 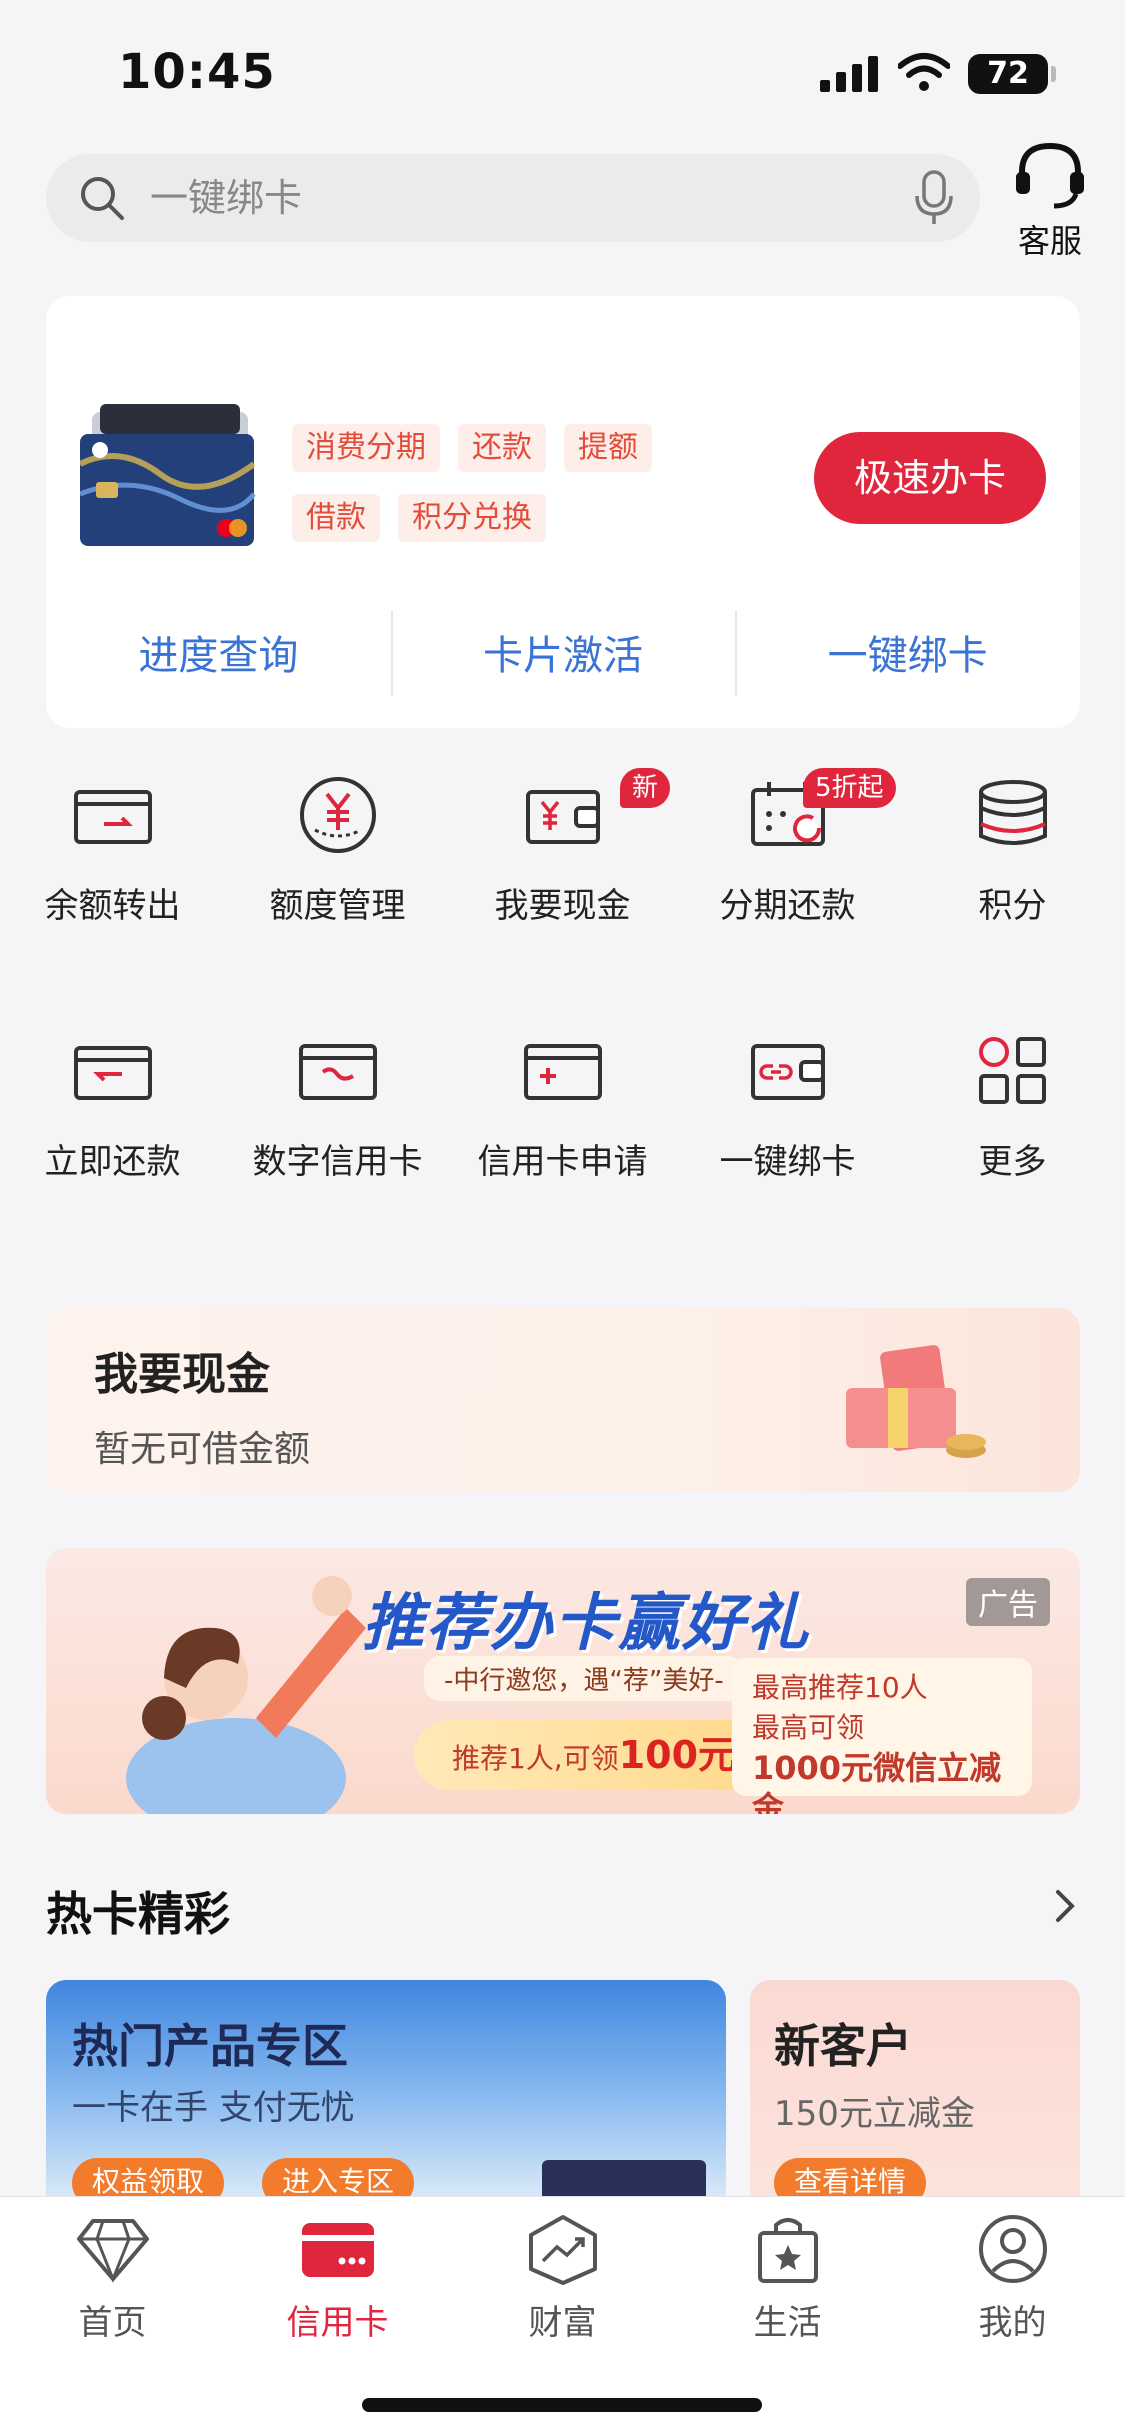 I want to click on quick-links: 进度查询 卡片激活 一键绑卡, so click(x=563, y=669).